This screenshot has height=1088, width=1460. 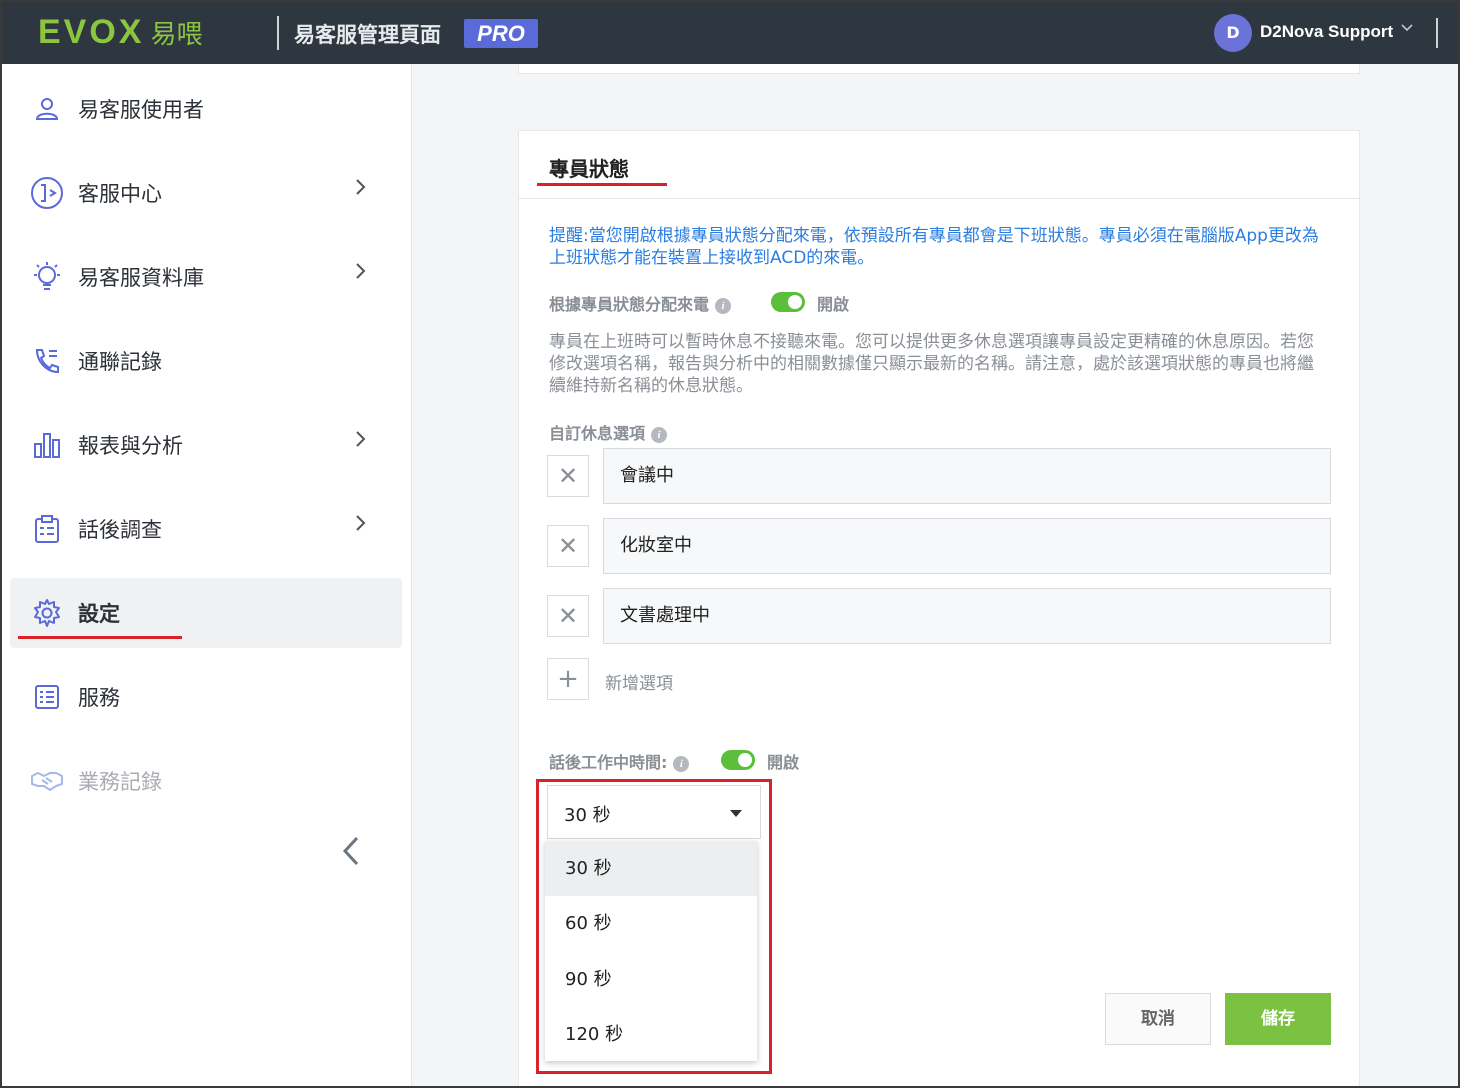 I want to click on assign-by-status-row: 根據專員狀態分配來電 i, so click(x=640, y=303).